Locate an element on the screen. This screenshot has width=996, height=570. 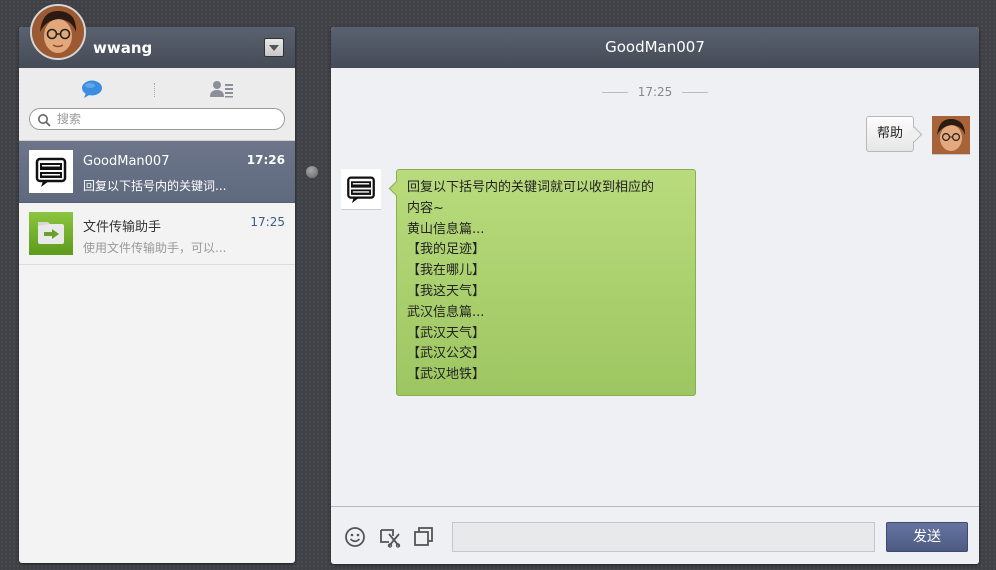
chat-title: GoodMan007 is located at coordinates (655, 47).